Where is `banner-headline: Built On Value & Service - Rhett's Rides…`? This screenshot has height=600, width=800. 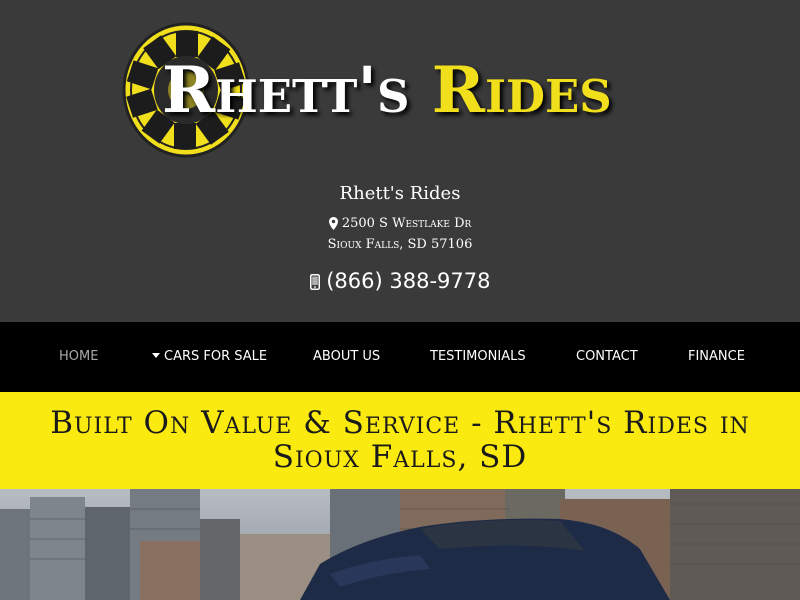 banner-headline: Built On Value & Service - Rhett's Rides… is located at coordinates (400, 440).